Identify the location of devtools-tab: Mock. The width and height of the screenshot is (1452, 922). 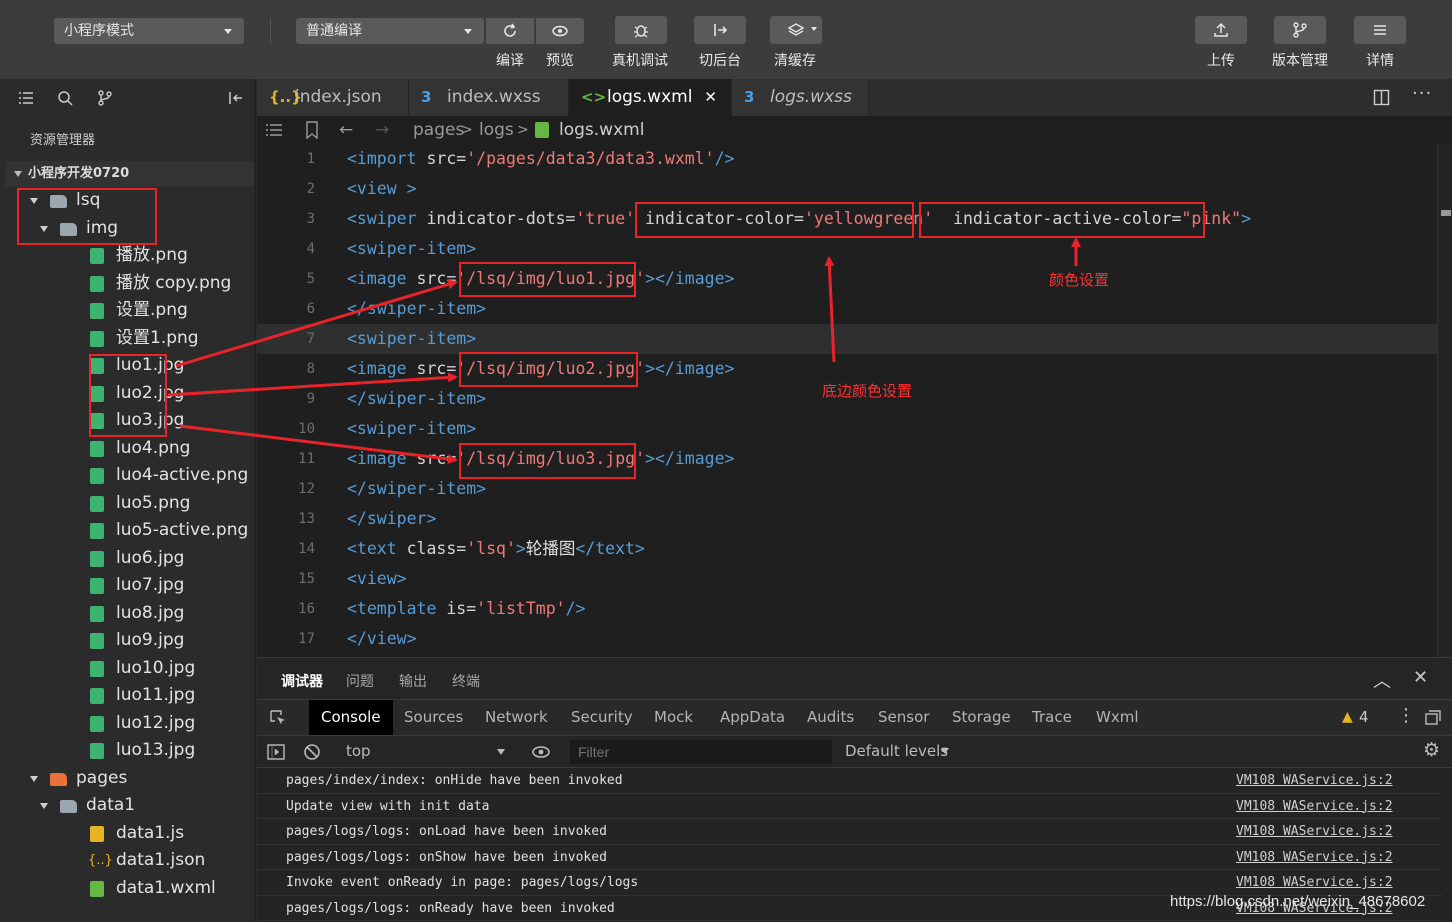
(673, 717).